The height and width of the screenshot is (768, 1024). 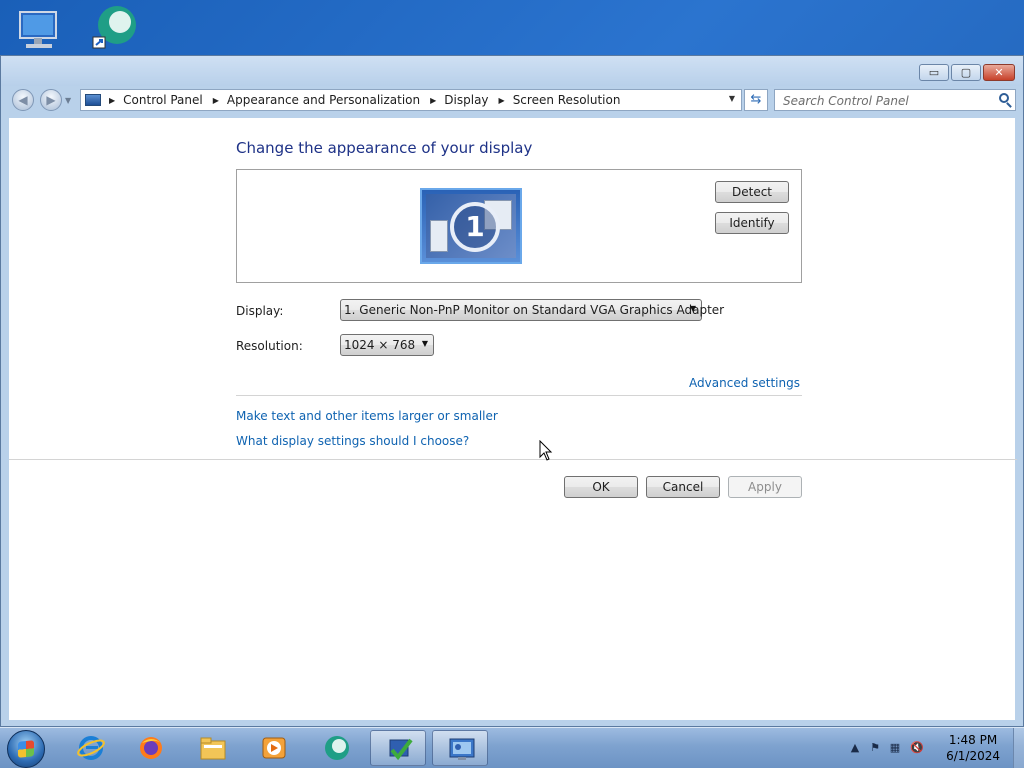 I want to click on taskbar-file-explorer, so click(x=212, y=748).